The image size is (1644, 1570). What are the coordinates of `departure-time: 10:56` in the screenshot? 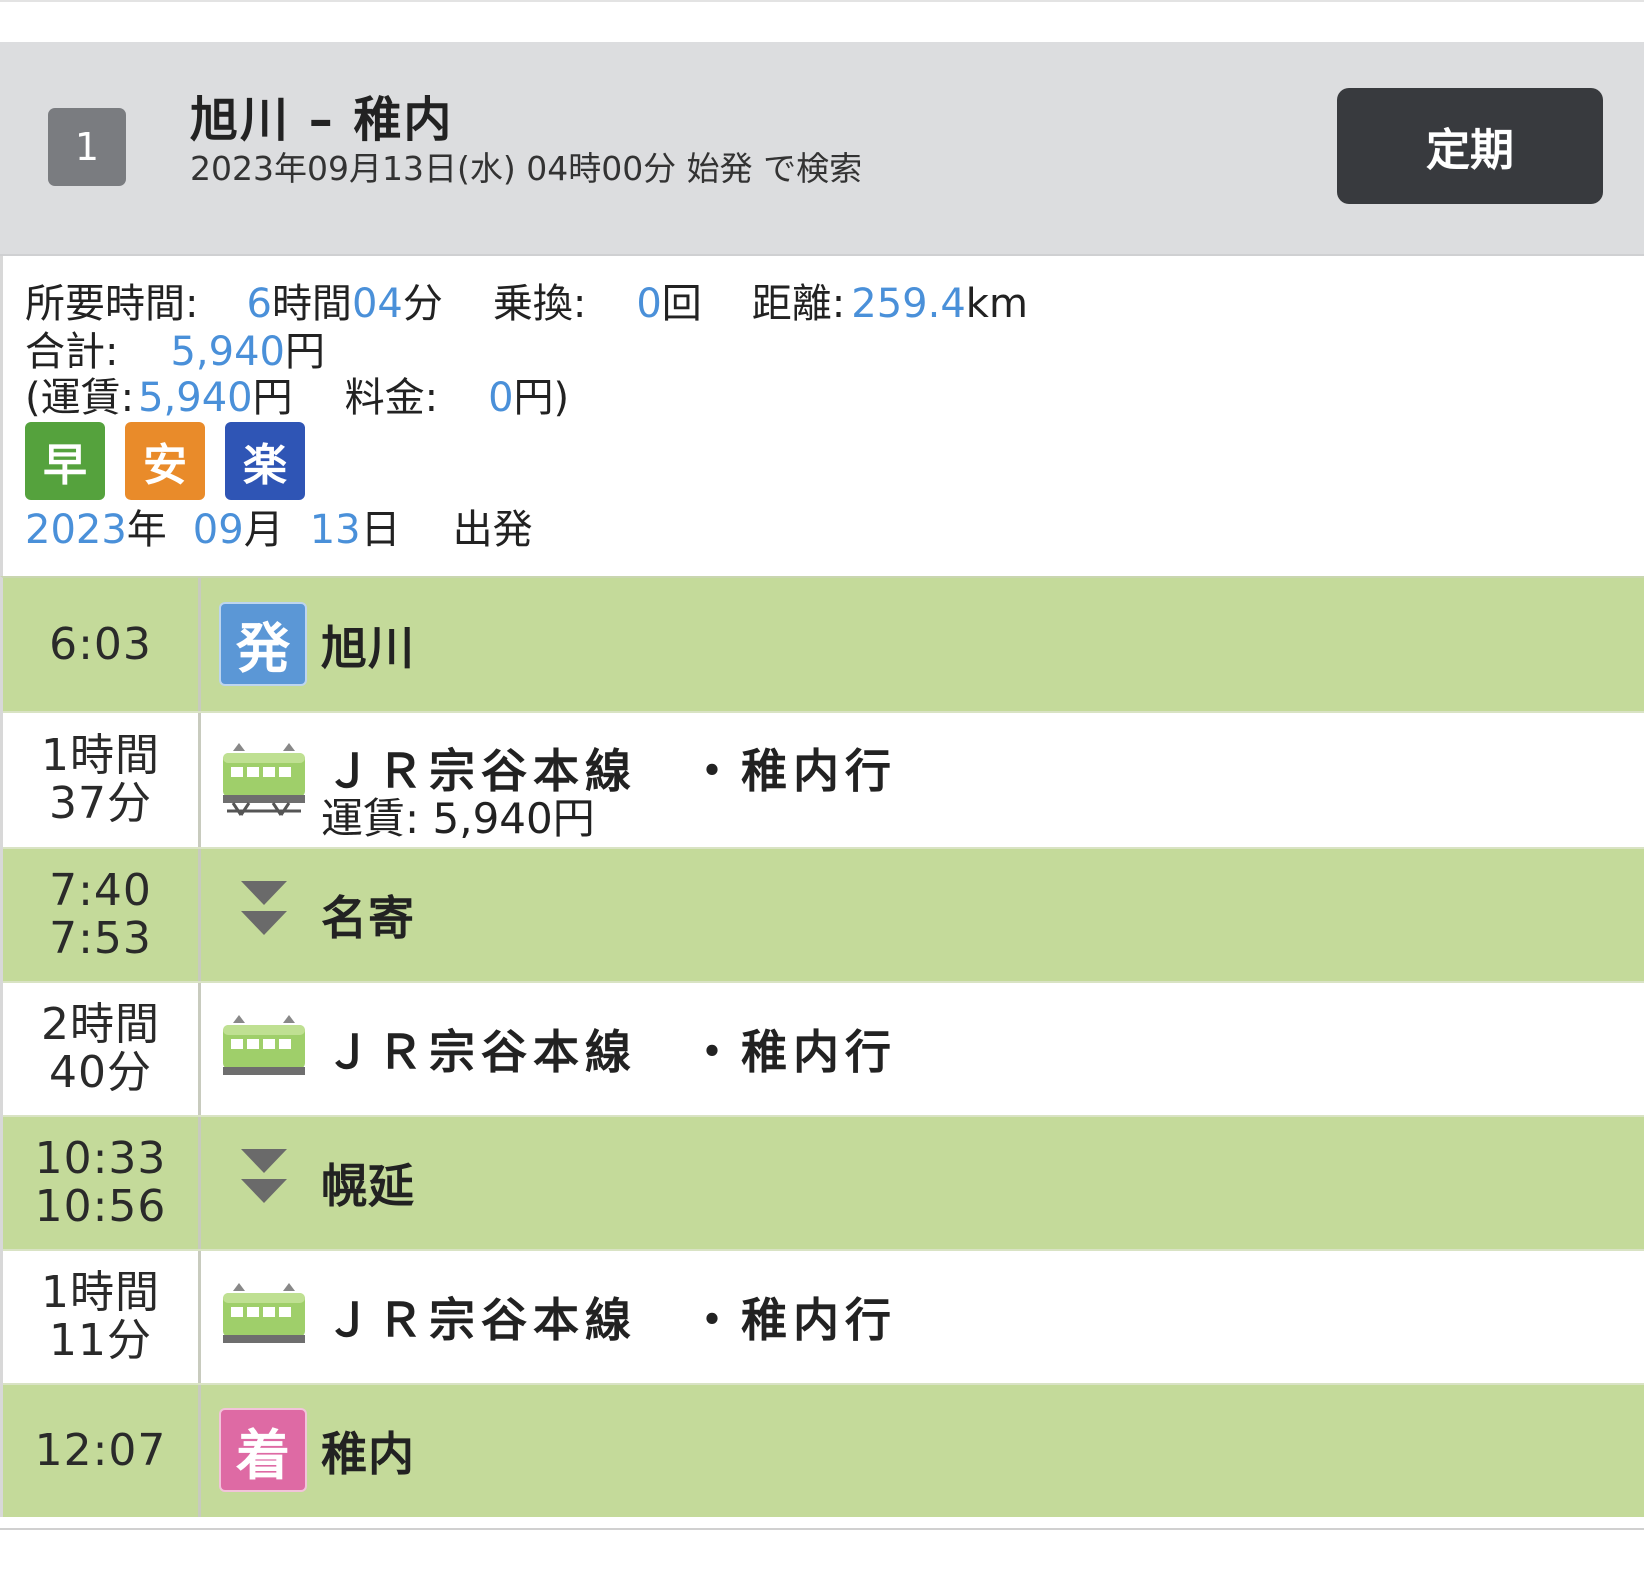 It's located at (100, 1206).